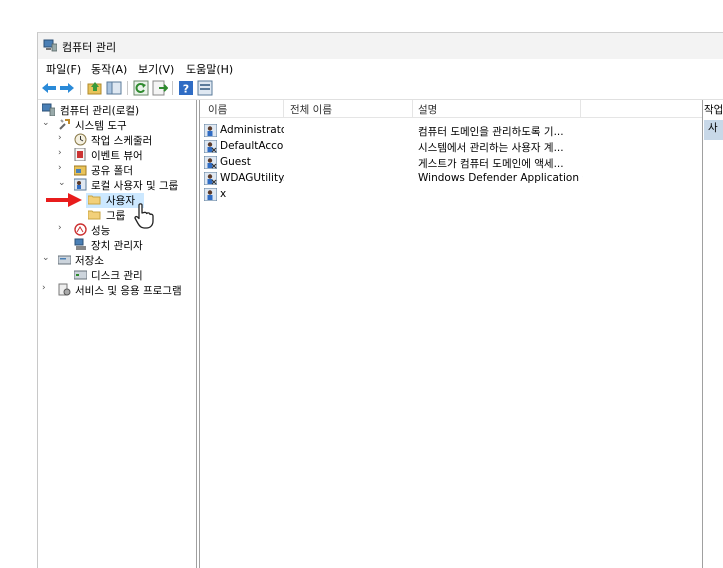  What do you see at coordinates (160, 88) in the screenshot?
I see `export-list-icon` at bounding box center [160, 88].